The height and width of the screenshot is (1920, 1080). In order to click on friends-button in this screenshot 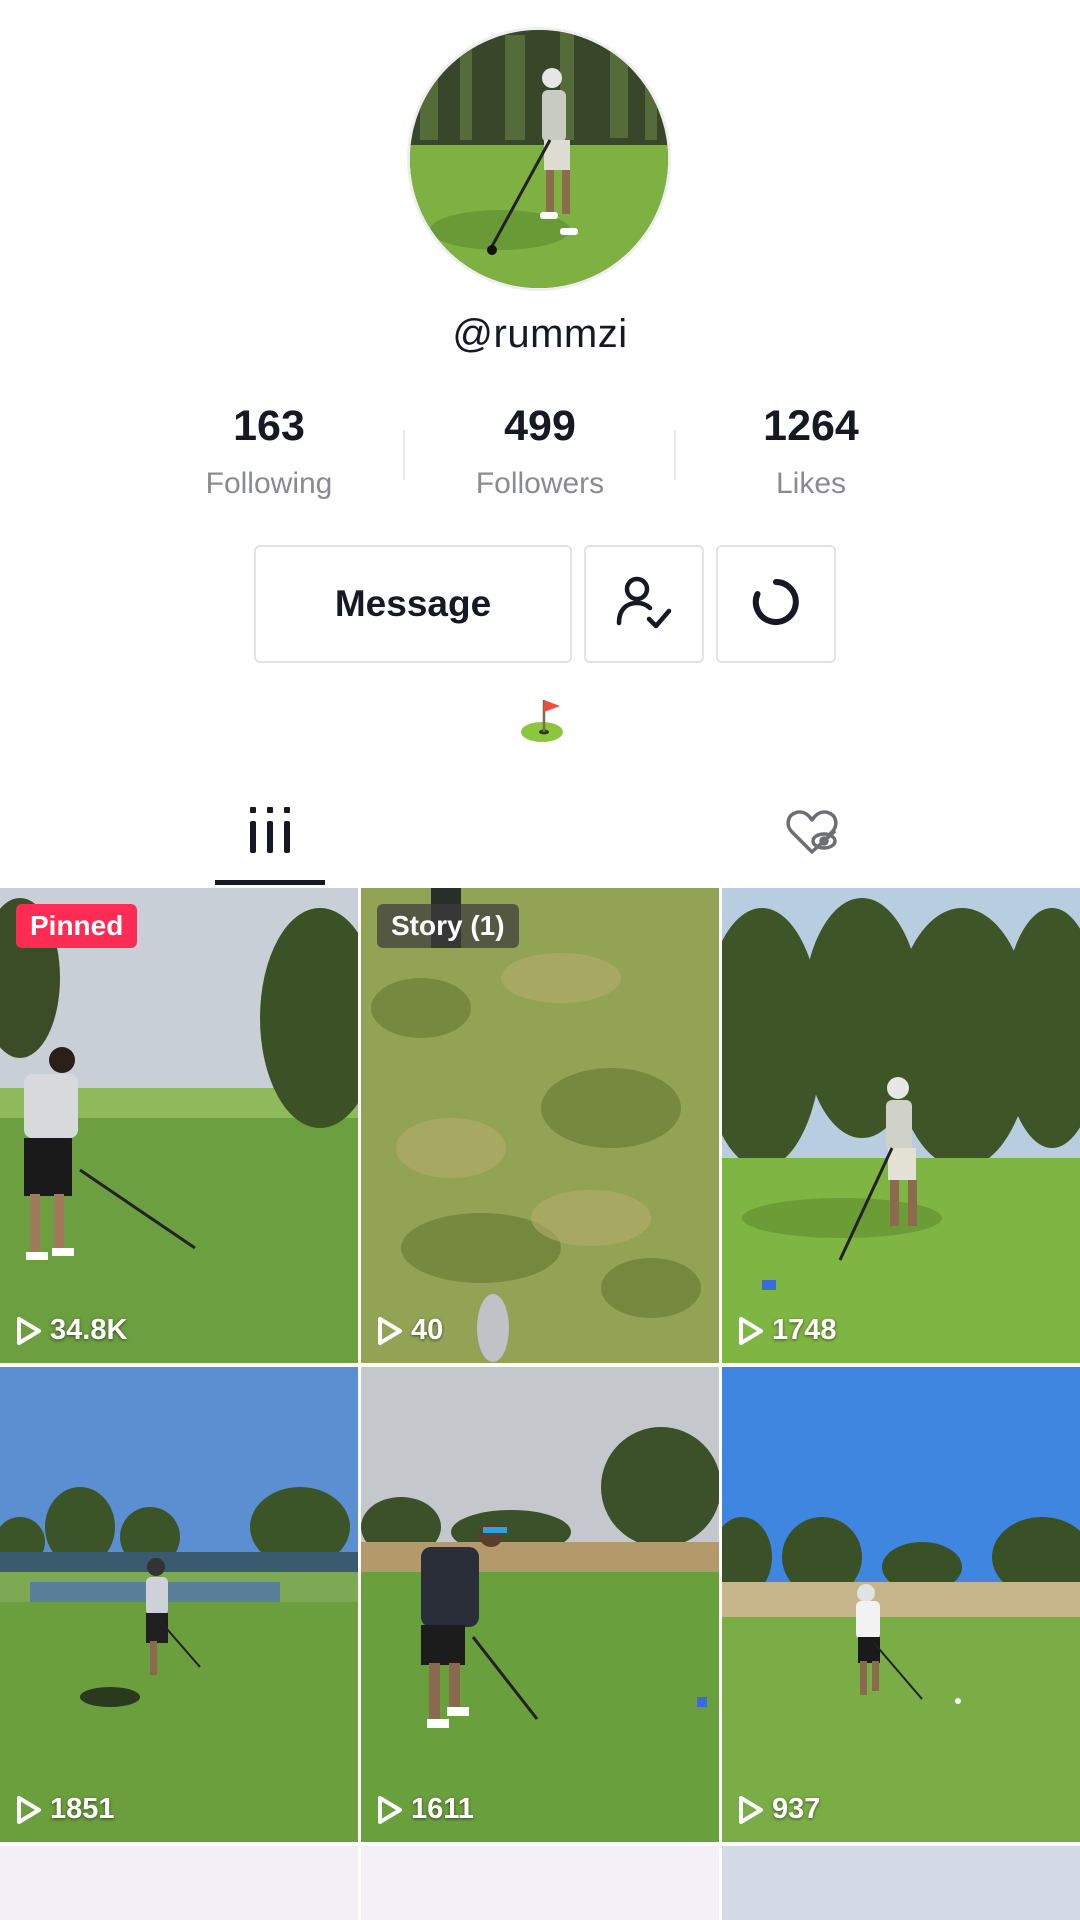, I will do `click(644, 604)`.